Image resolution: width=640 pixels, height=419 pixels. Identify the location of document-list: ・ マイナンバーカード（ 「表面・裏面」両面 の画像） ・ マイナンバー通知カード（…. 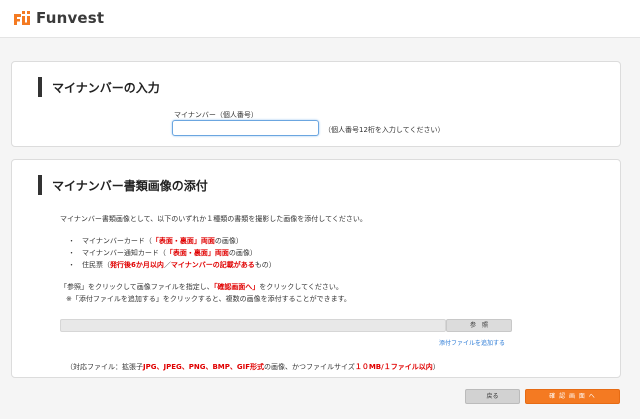
(172, 253).